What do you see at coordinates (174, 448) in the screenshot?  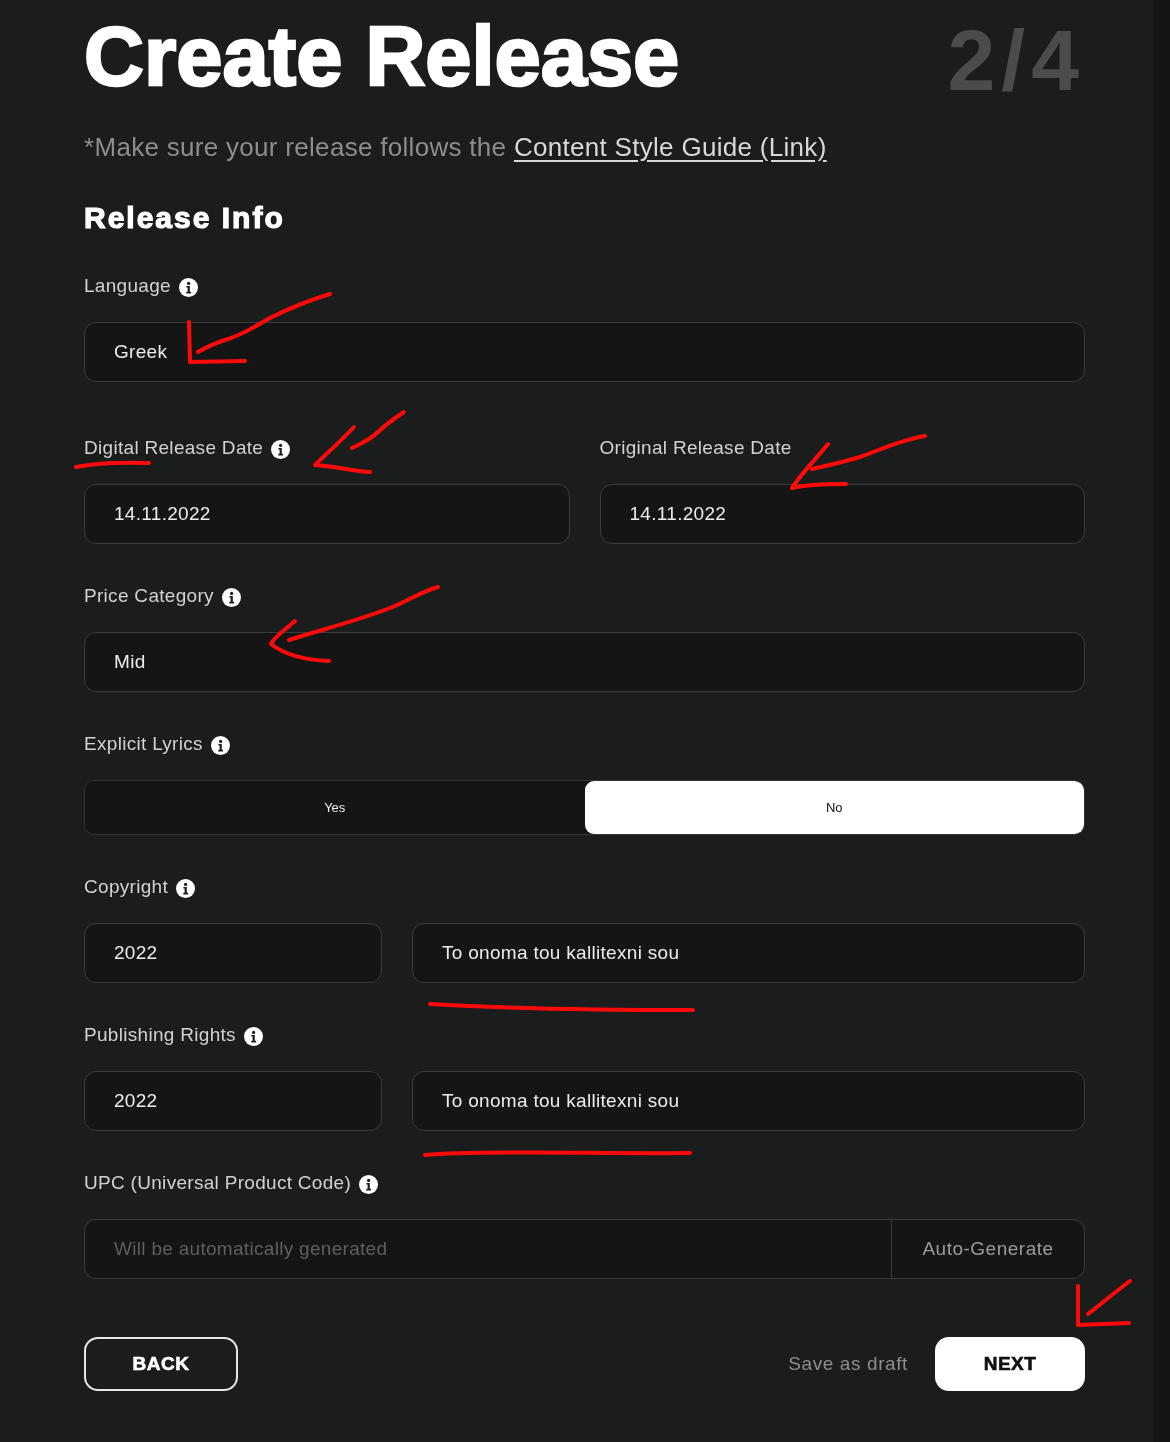 I see `field-label: Digital Release Date` at bounding box center [174, 448].